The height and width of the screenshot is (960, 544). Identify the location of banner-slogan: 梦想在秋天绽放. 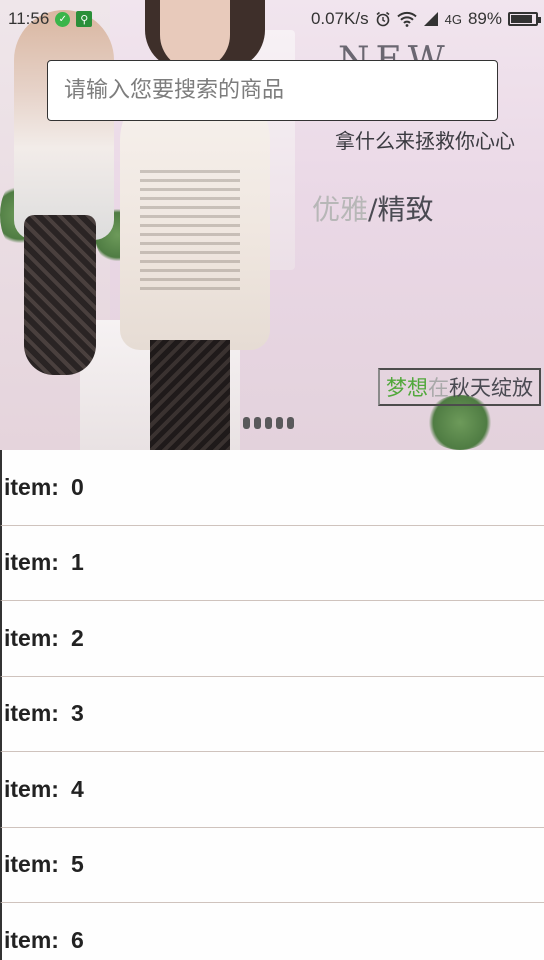
(459, 387).